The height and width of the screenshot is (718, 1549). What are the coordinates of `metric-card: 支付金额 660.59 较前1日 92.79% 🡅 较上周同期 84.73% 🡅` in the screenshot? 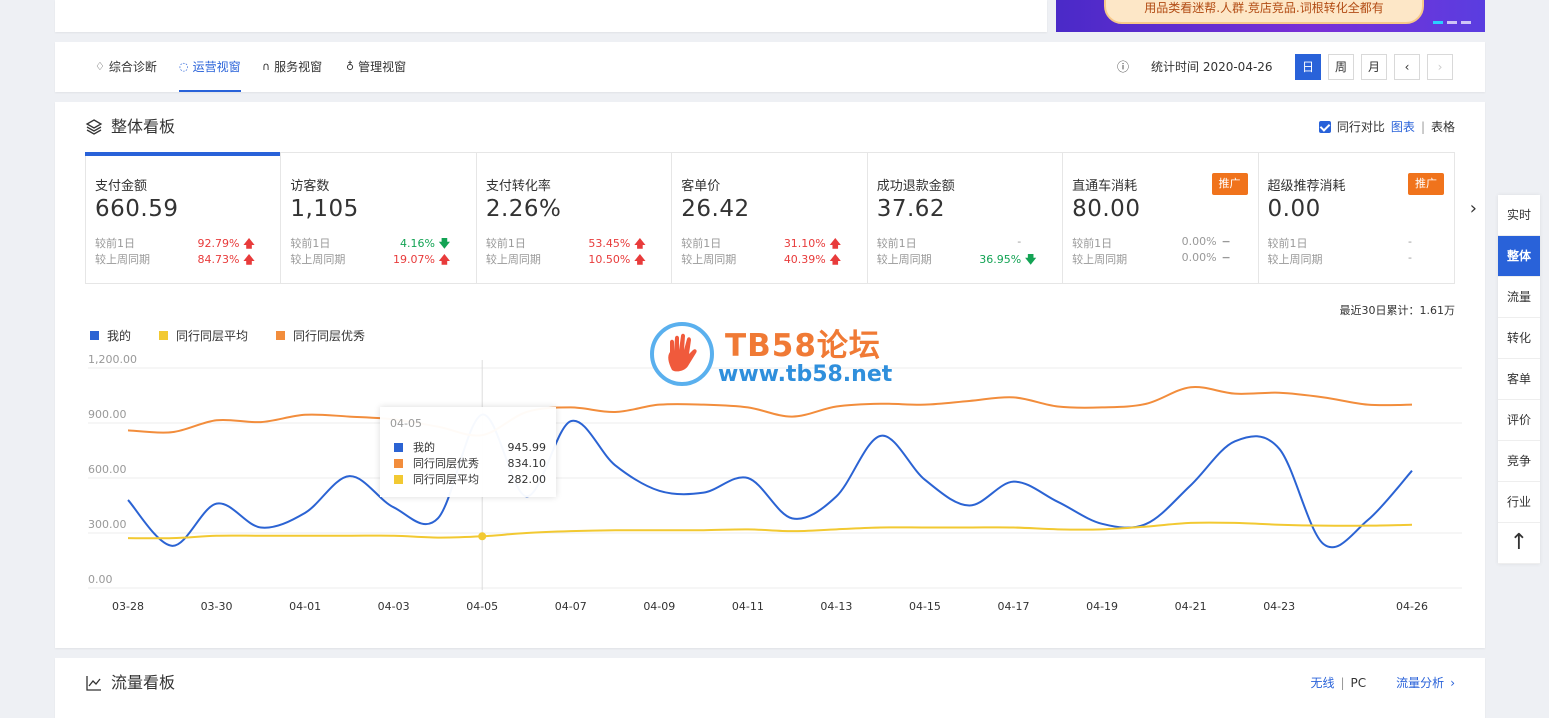 It's located at (183, 217).